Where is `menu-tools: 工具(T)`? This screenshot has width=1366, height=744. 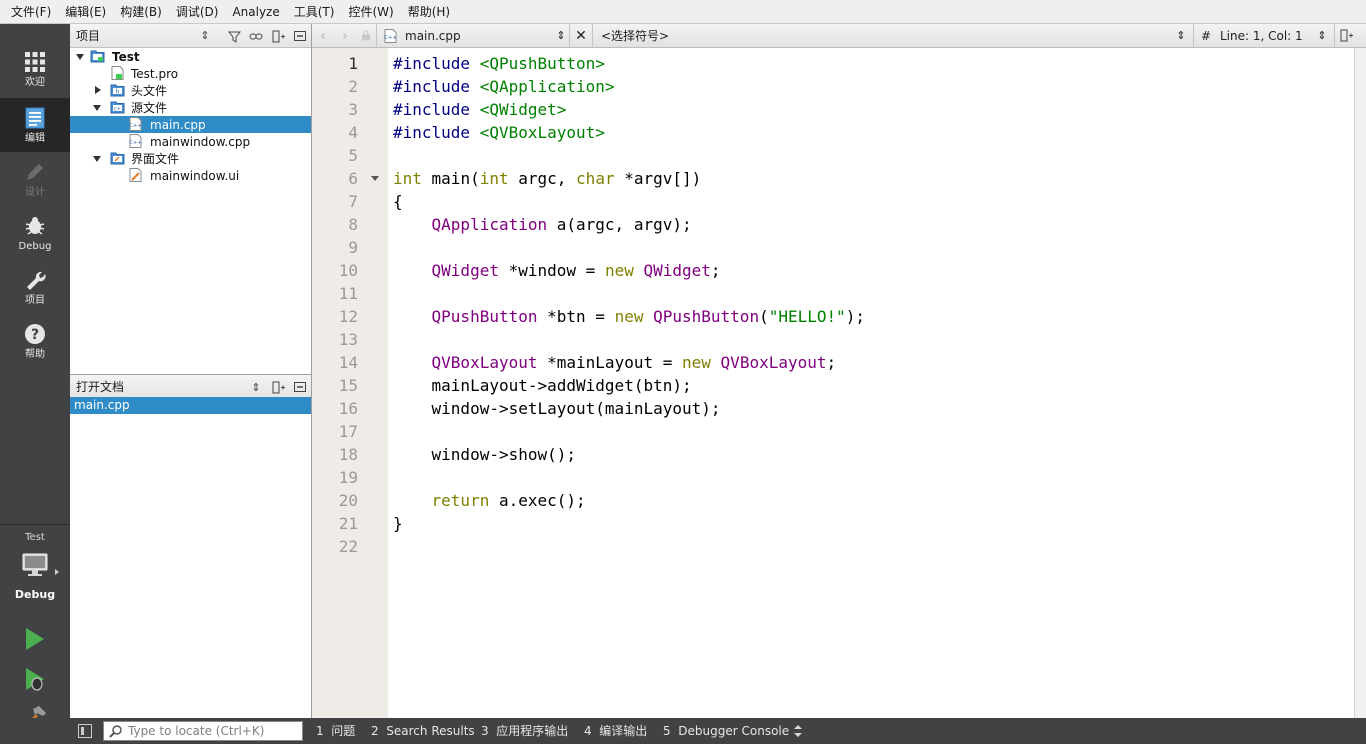
menu-tools: 工具(T) is located at coordinates (314, 12).